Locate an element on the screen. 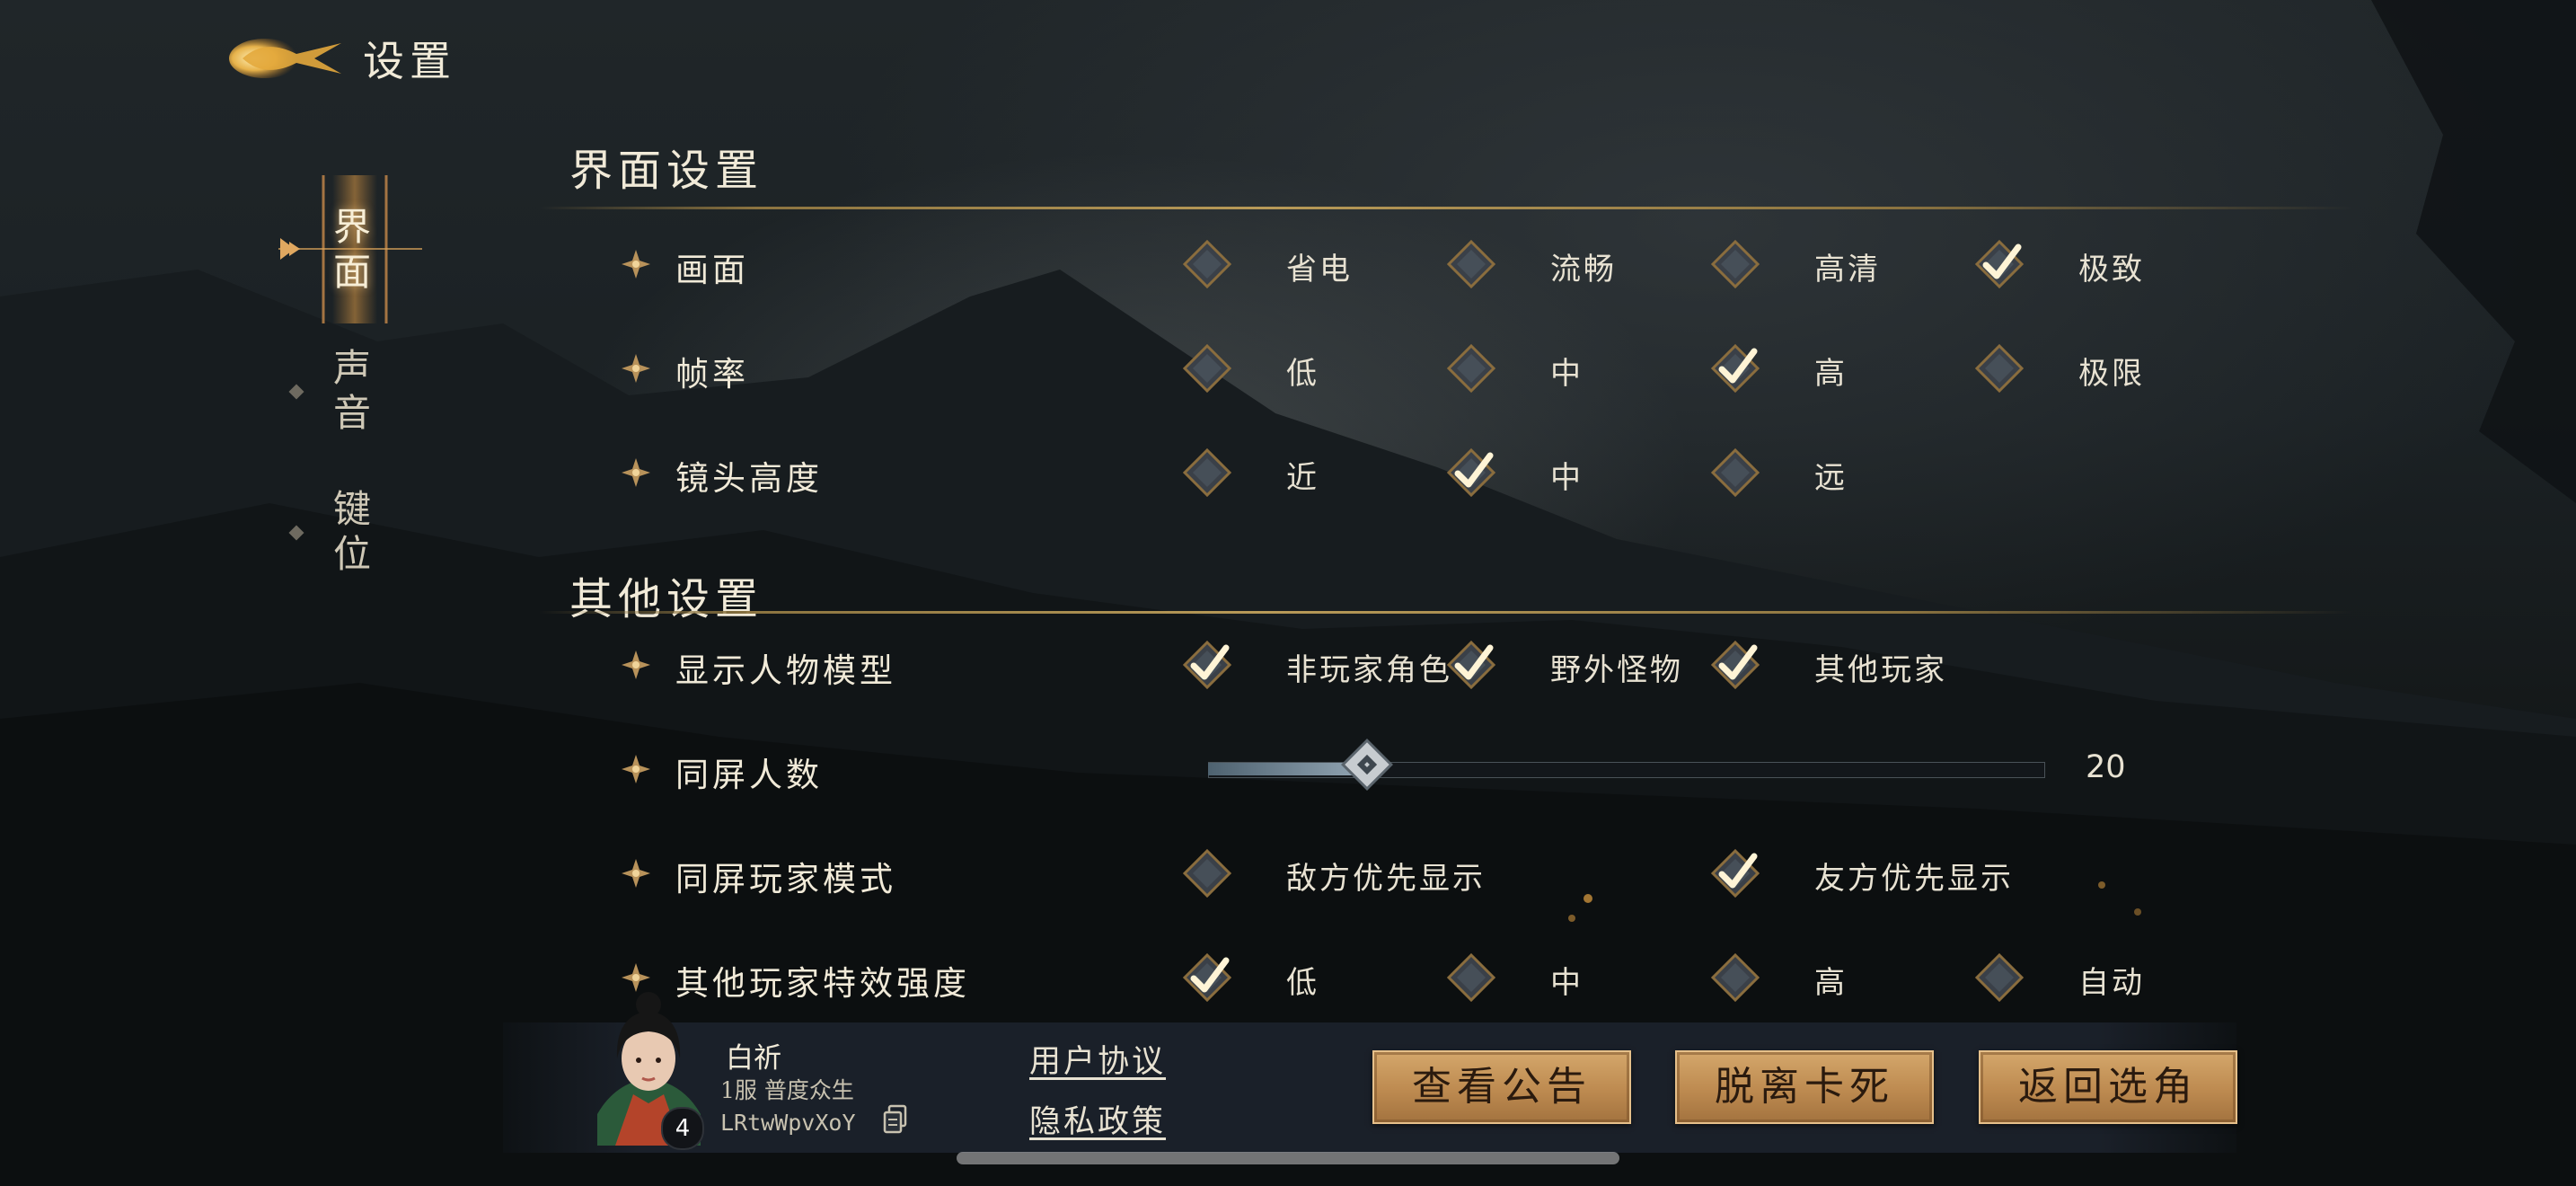 The height and width of the screenshot is (1186, 2576). option-framerate-2: 高 is located at coordinates (1831, 371).